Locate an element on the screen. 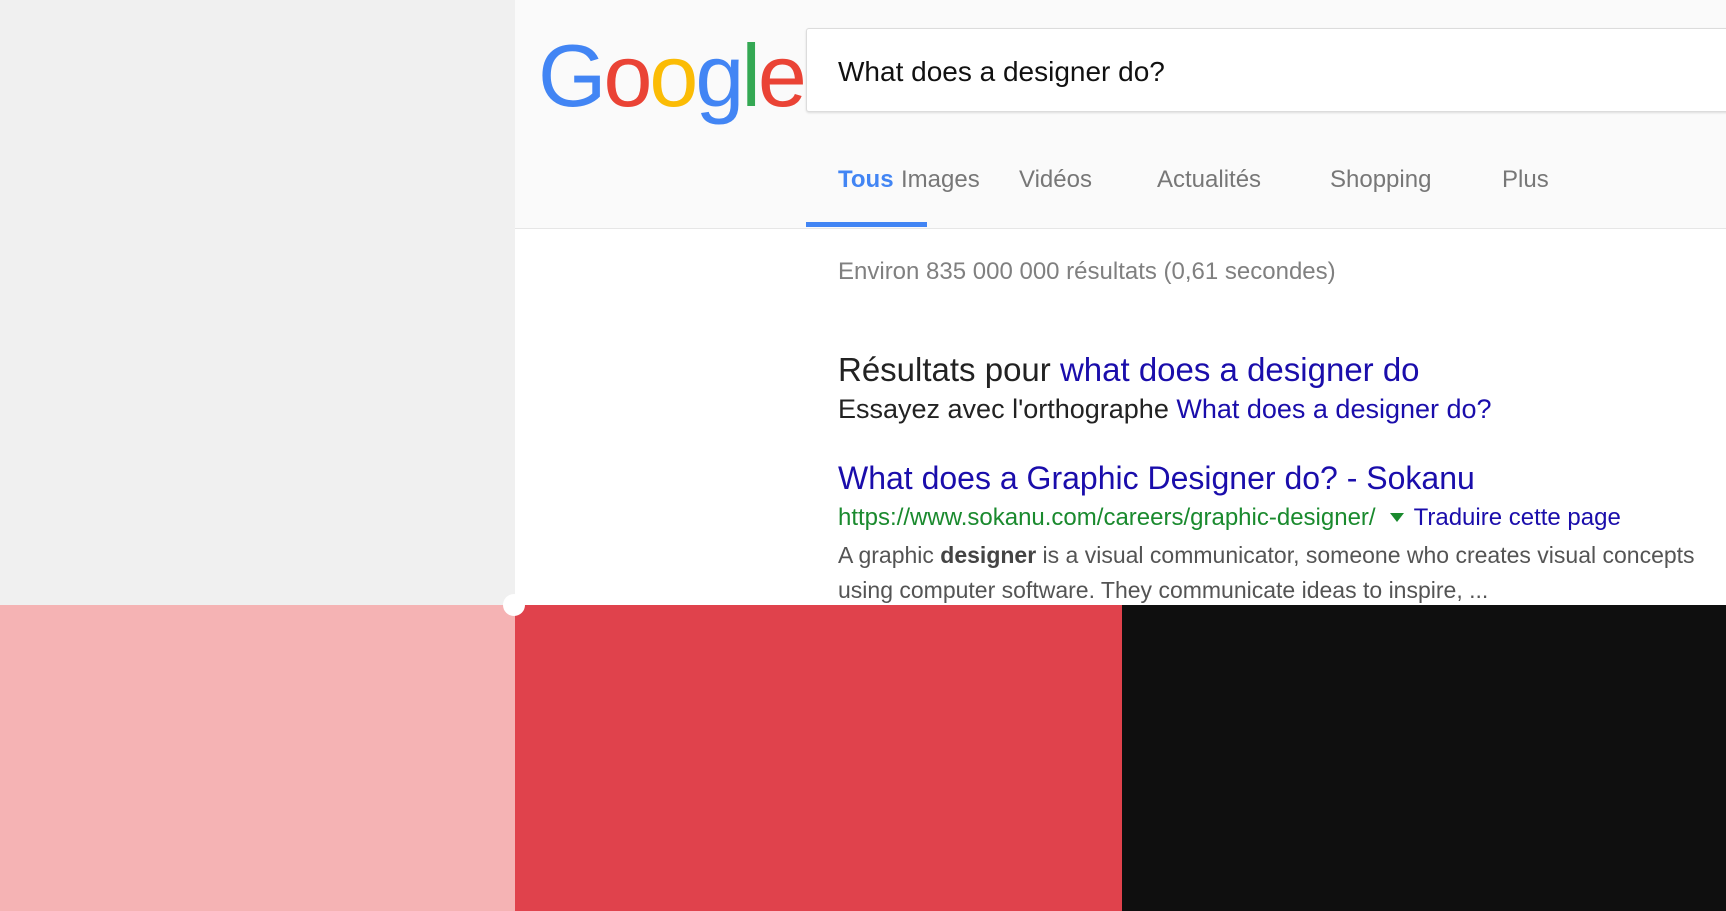 The height and width of the screenshot is (911, 1726). snippet-text: A graphic is located at coordinates (889, 555).